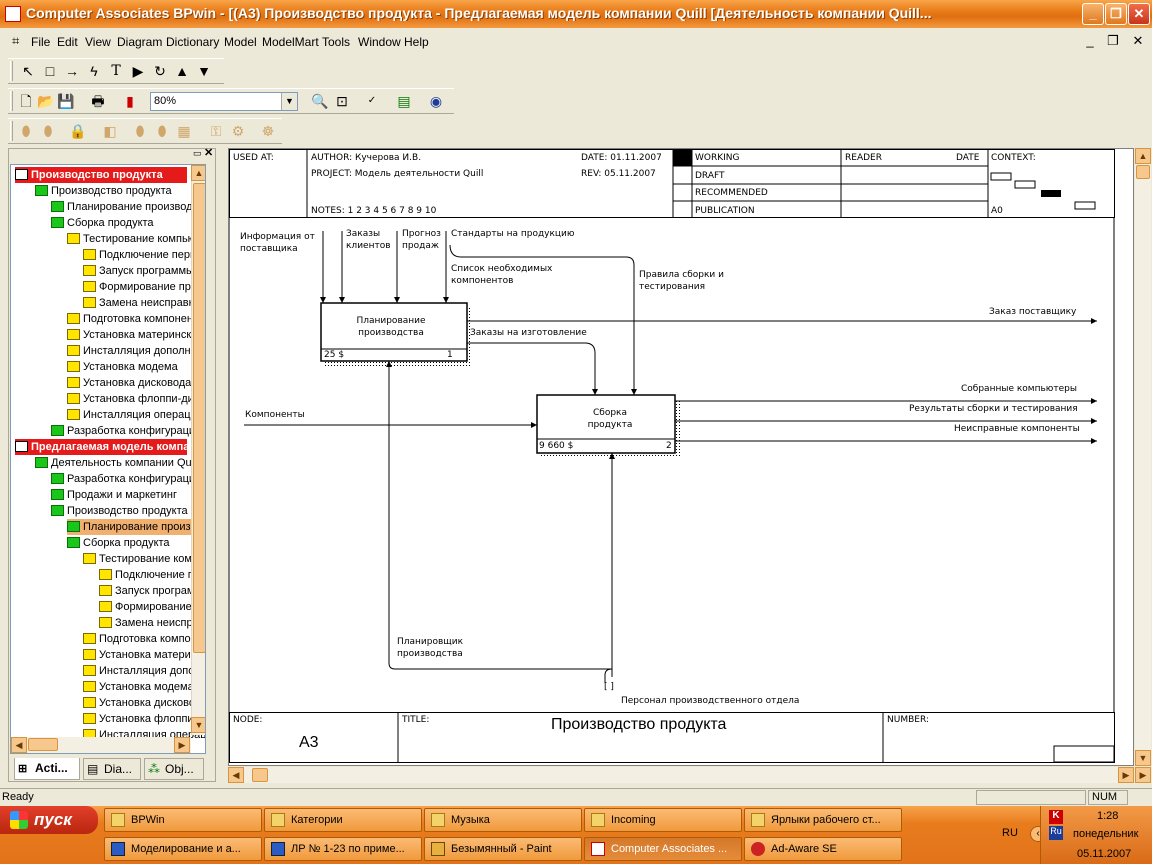  I want to click on task-music: Музыка, so click(503, 820).